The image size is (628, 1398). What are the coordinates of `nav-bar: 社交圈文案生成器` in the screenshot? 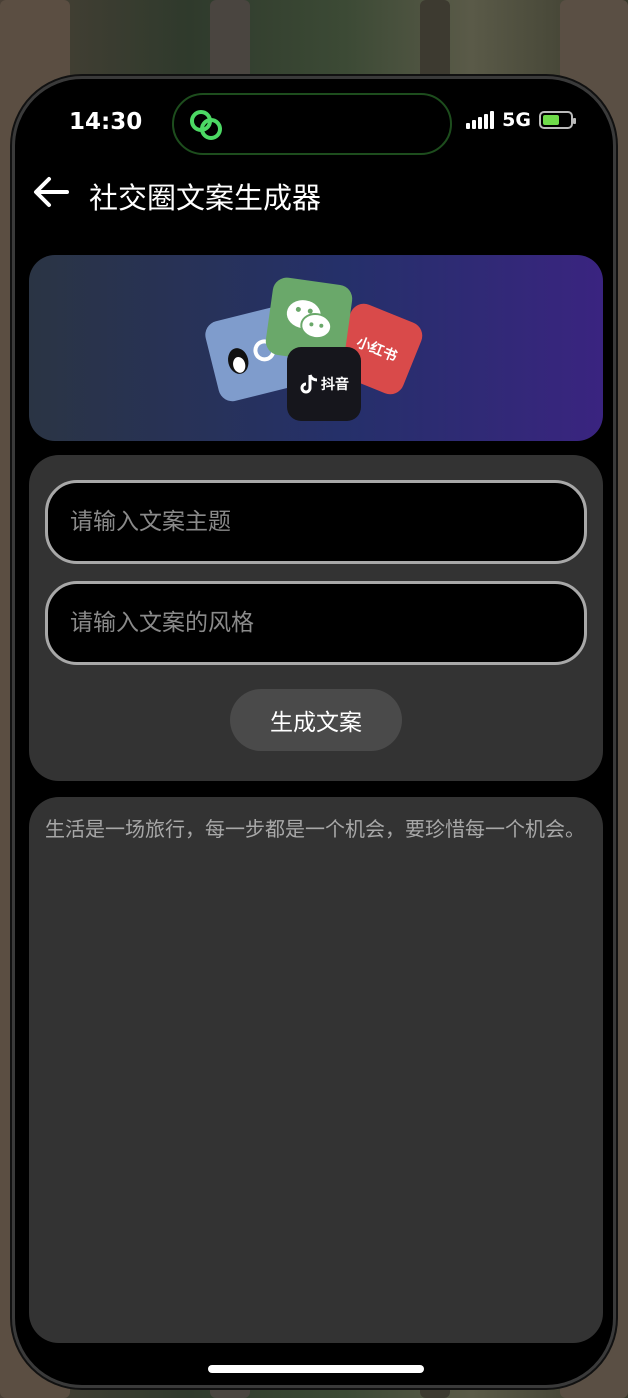 It's located at (314, 194).